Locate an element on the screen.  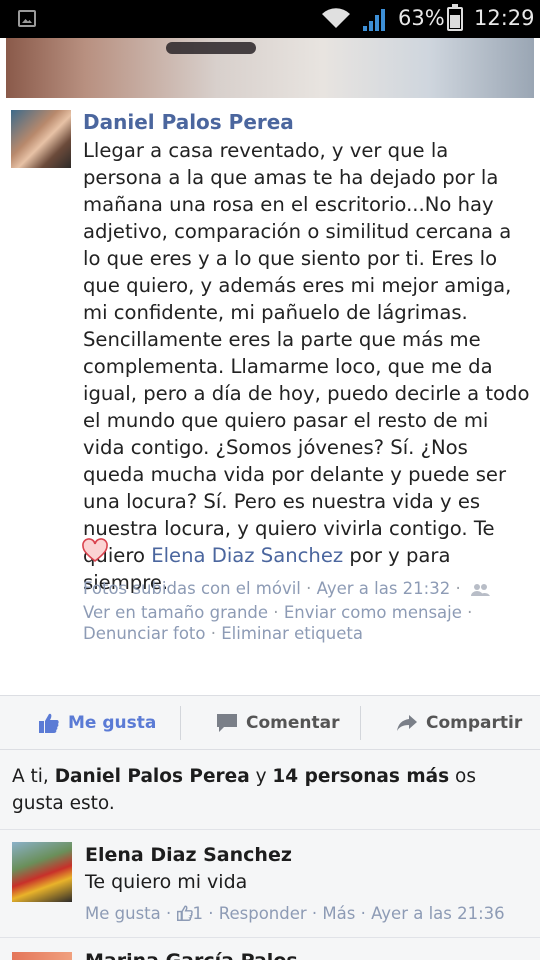
image-icon is located at coordinates (27, 18).